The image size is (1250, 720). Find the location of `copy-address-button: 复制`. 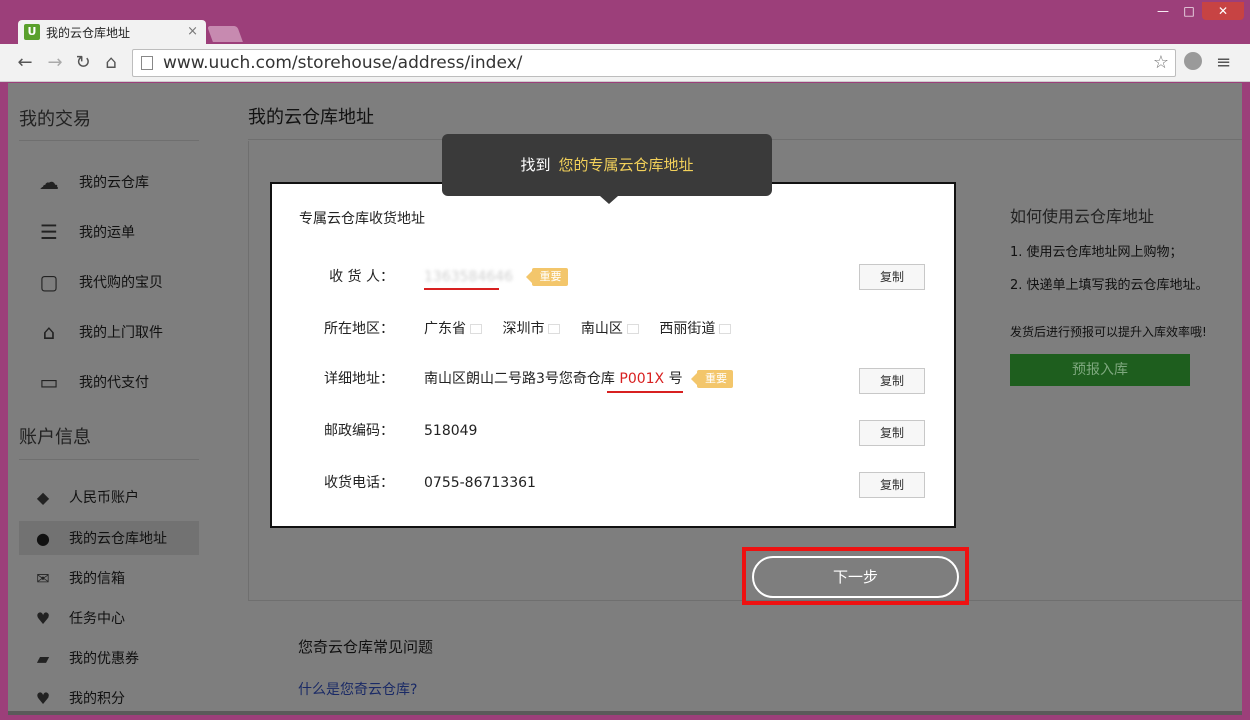

copy-address-button: 复制 is located at coordinates (892, 381).